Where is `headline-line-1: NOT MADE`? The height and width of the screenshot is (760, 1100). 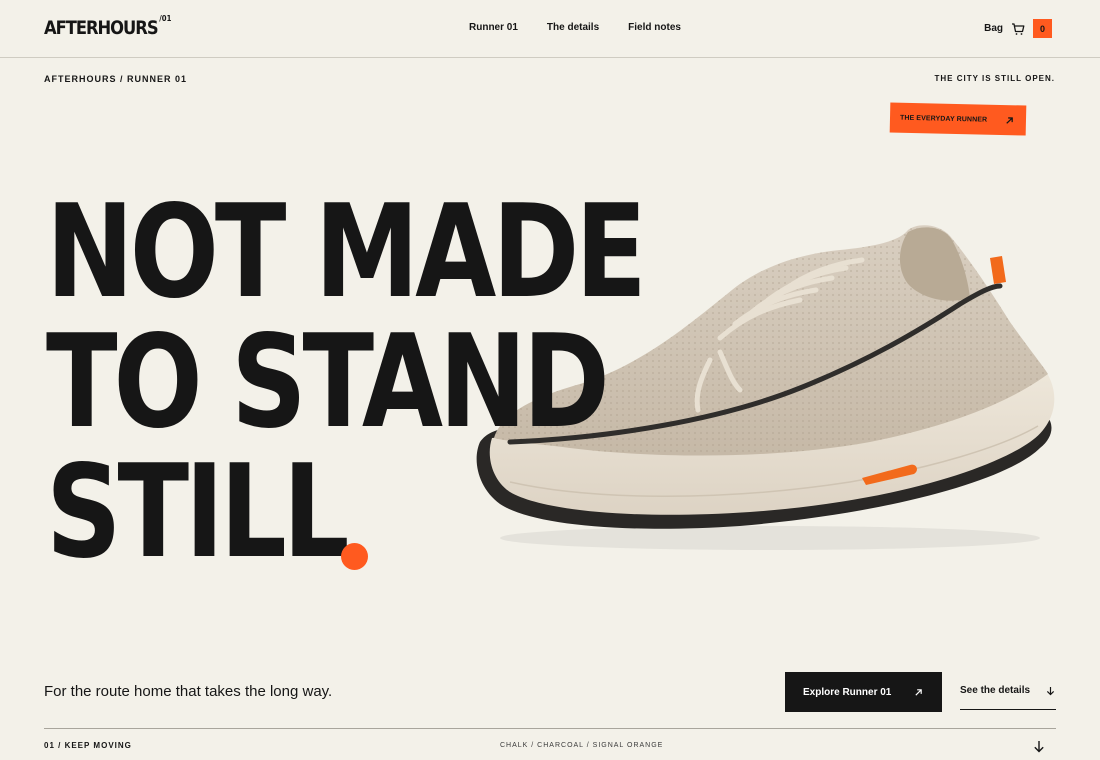 headline-line-1: NOT MADE is located at coordinates (346, 252).